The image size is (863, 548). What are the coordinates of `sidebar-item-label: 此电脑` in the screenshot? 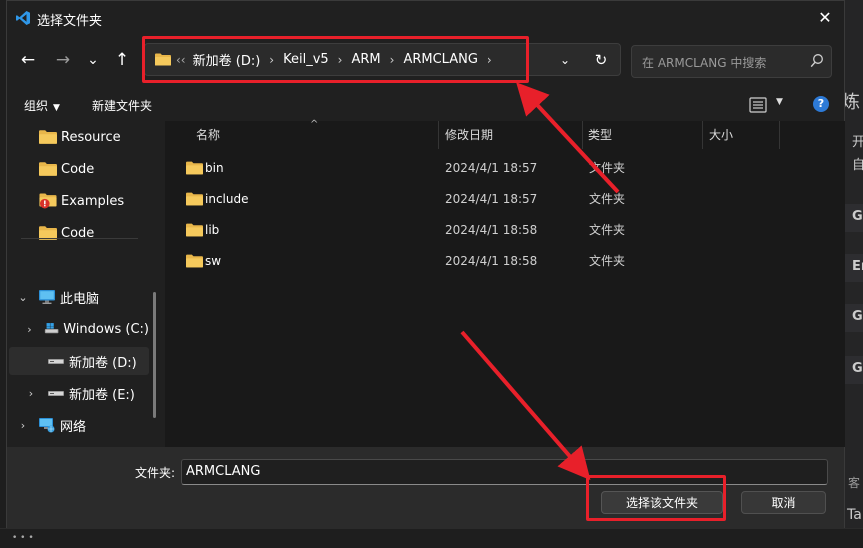 It's located at (80, 299).